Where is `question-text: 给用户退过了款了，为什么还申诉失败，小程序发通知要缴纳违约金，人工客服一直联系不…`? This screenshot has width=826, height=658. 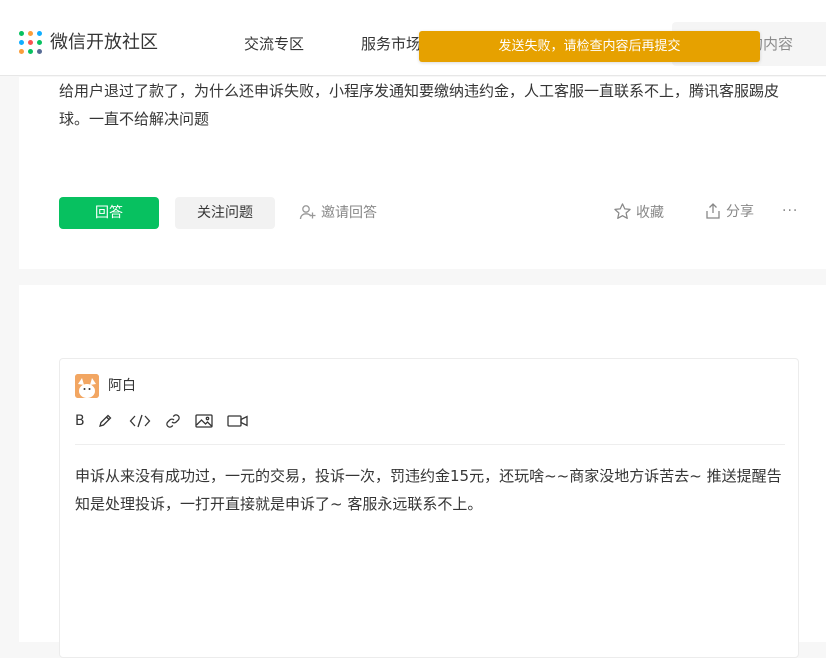
question-text: 给用户退过了款了，为什么还申诉失败，小程序发通知要缴纳违约金，人工客服一直联系不… is located at coordinates (419, 105).